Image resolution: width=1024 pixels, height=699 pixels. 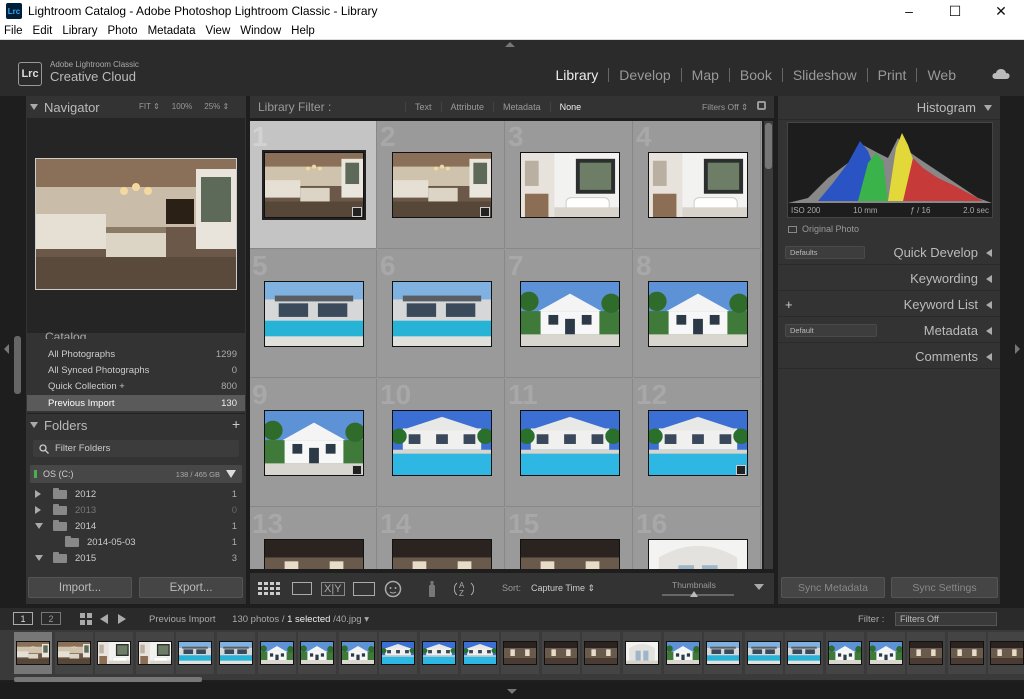 What do you see at coordinates (831, 330) in the screenshot?
I see `metadata-preset-select: Default` at bounding box center [831, 330].